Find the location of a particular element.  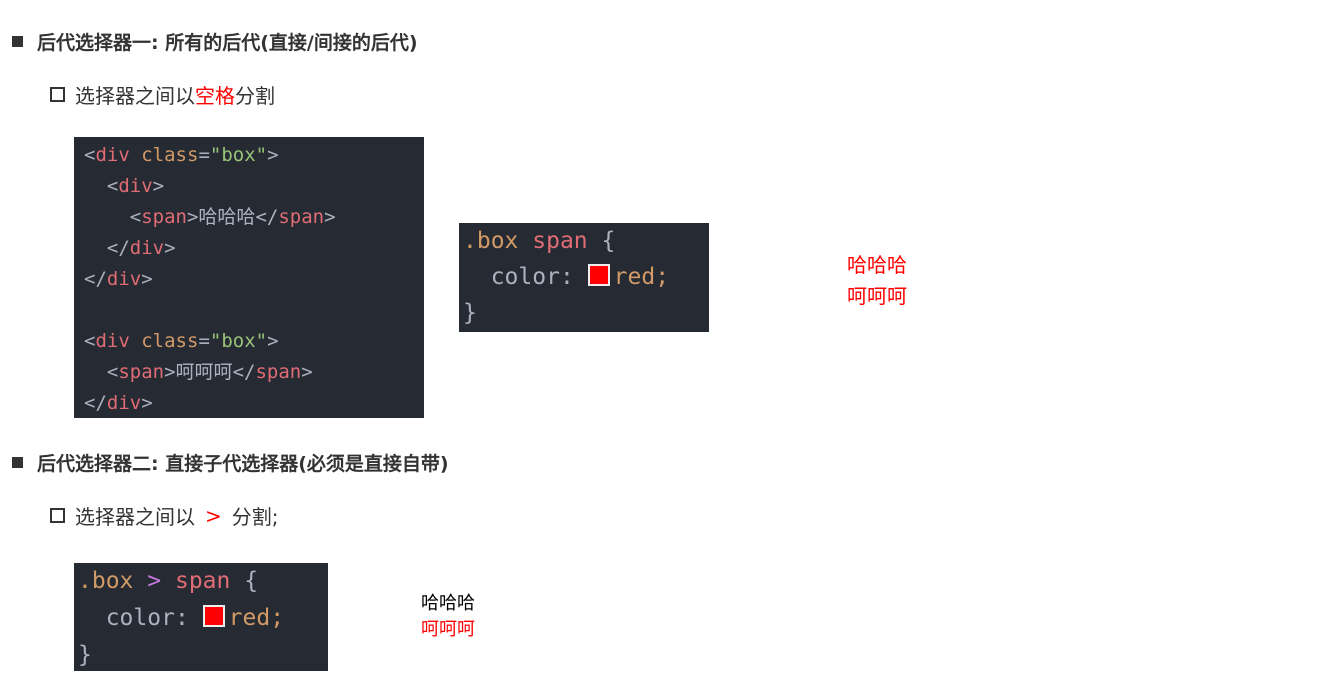

css-code-block-2: .box > span { color: red;} is located at coordinates (201, 617).